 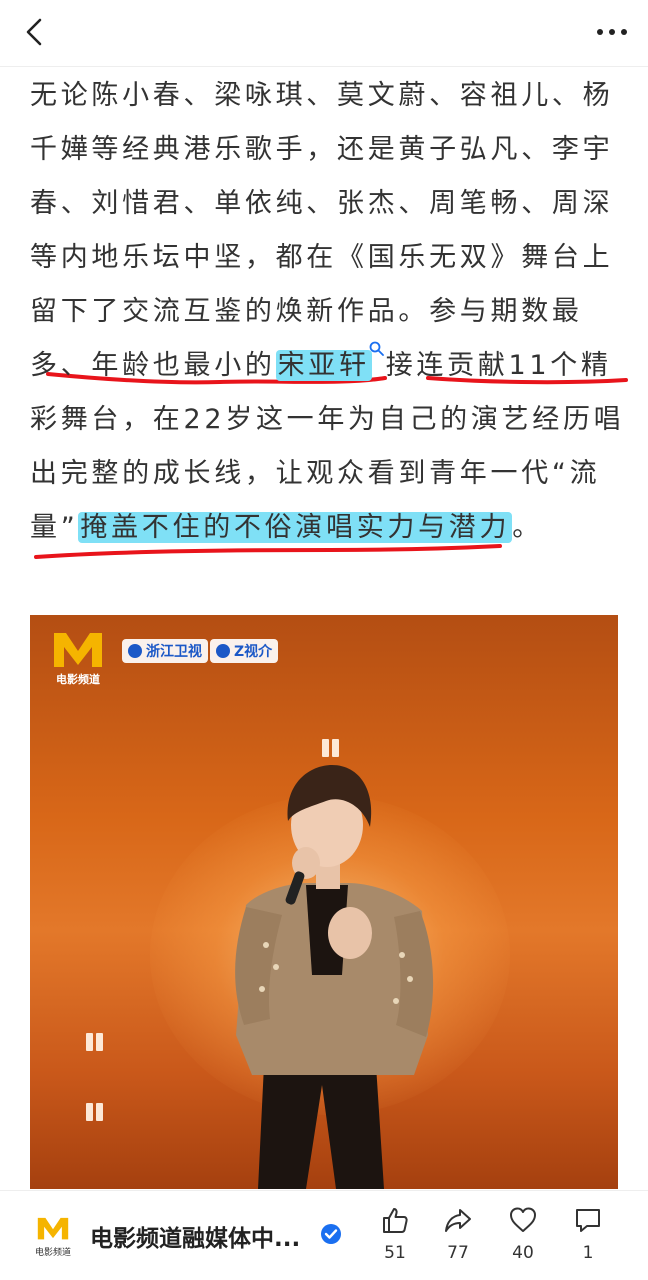 What do you see at coordinates (377, 349) in the screenshot?
I see `search-link-icon` at bounding box center [377, 349].